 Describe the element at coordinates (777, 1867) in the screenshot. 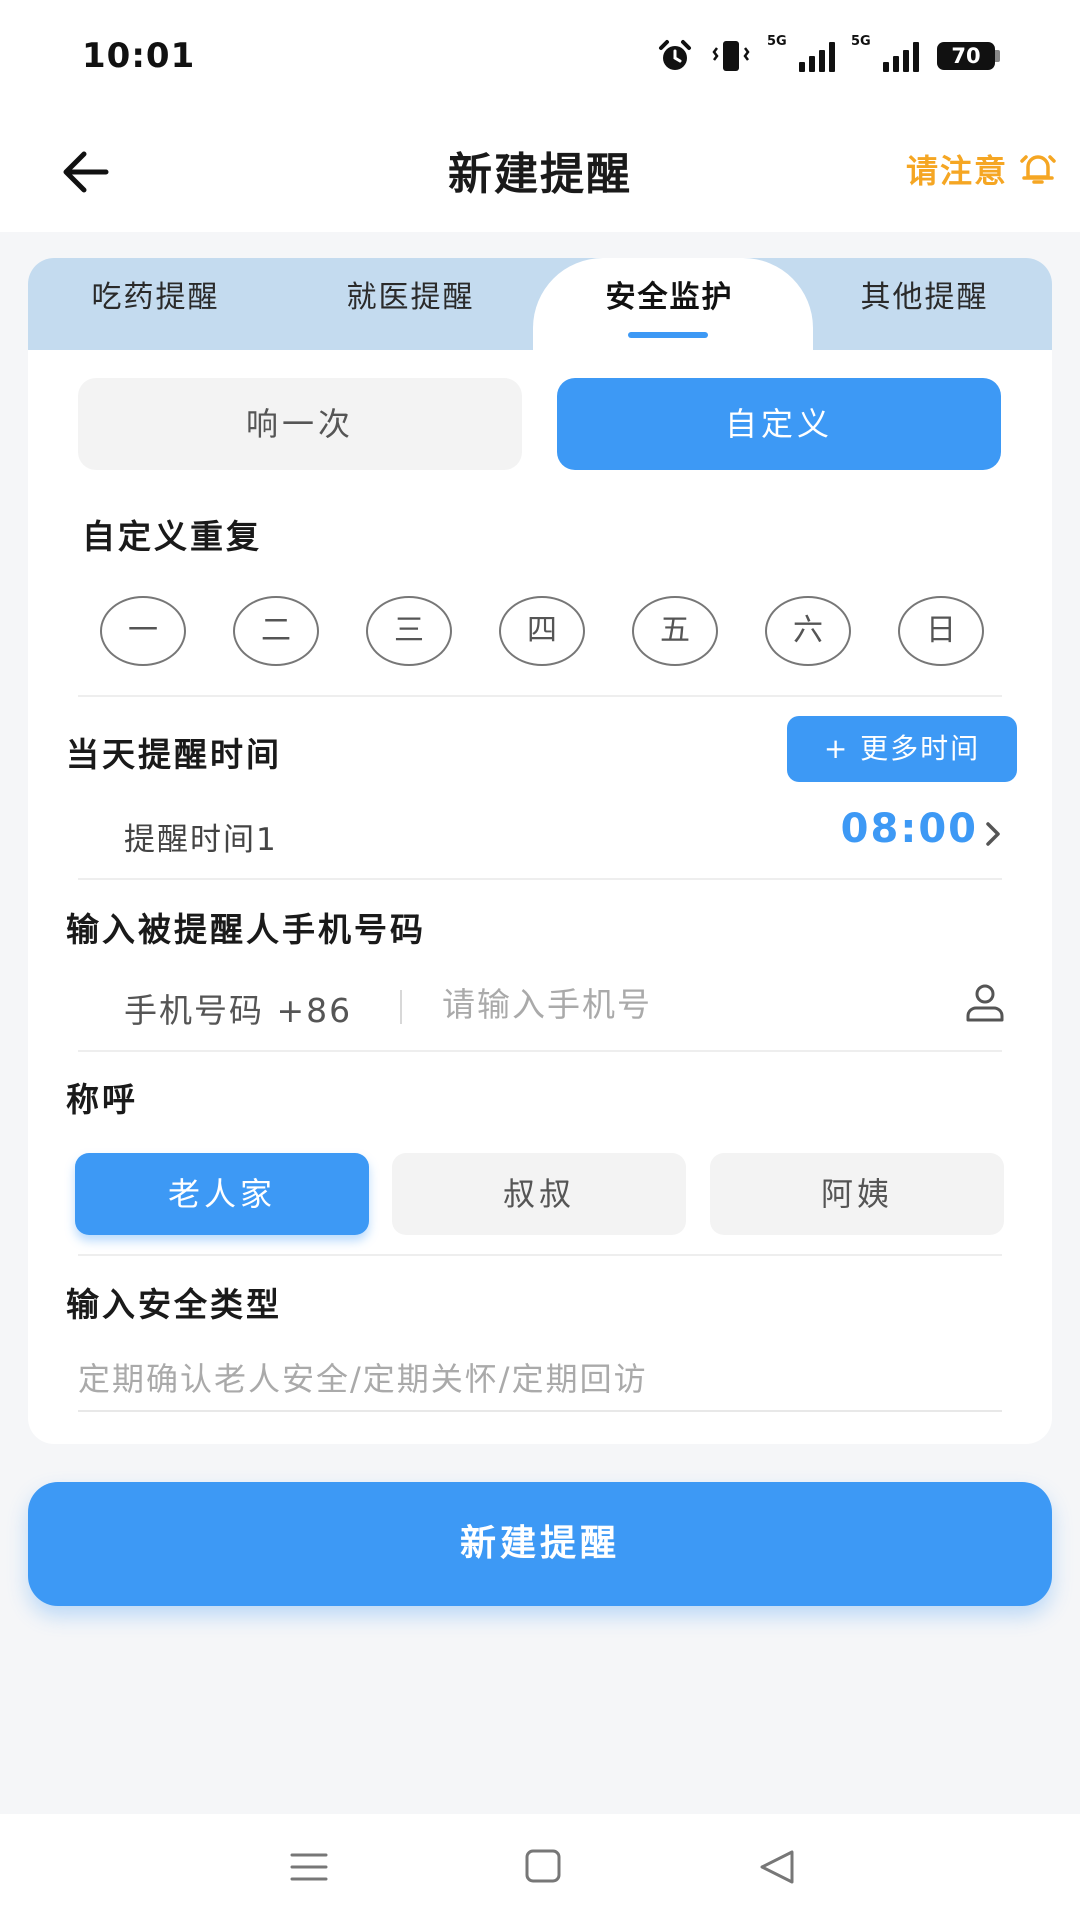

I see `back-triangle-icon` at that location.